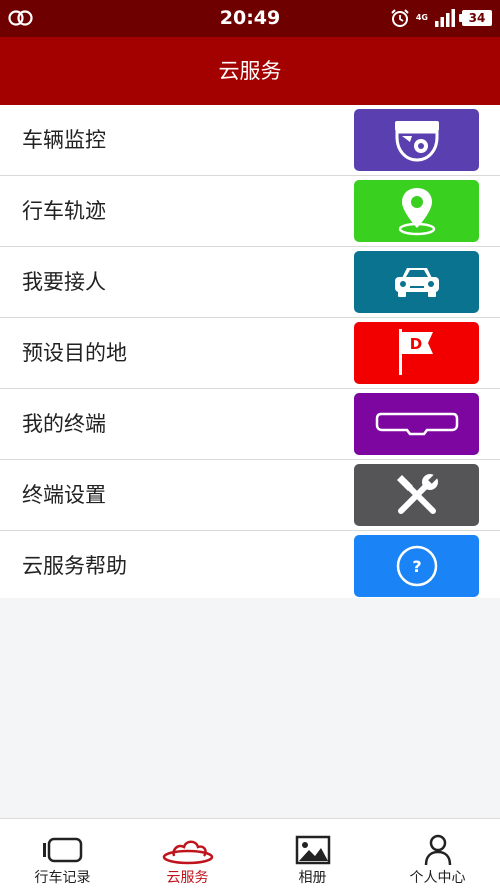 The height and width of the screenshot is (888, 500). What do you see at coordinates (445, 18) in the screenshot?
I see `signal-icon` at bounding box center [445, 18].